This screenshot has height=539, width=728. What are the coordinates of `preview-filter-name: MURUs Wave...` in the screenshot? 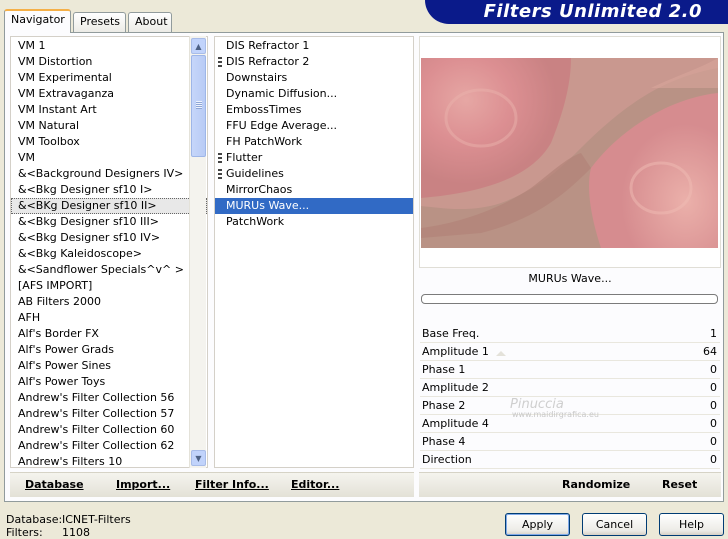 It's located at (570, 278).